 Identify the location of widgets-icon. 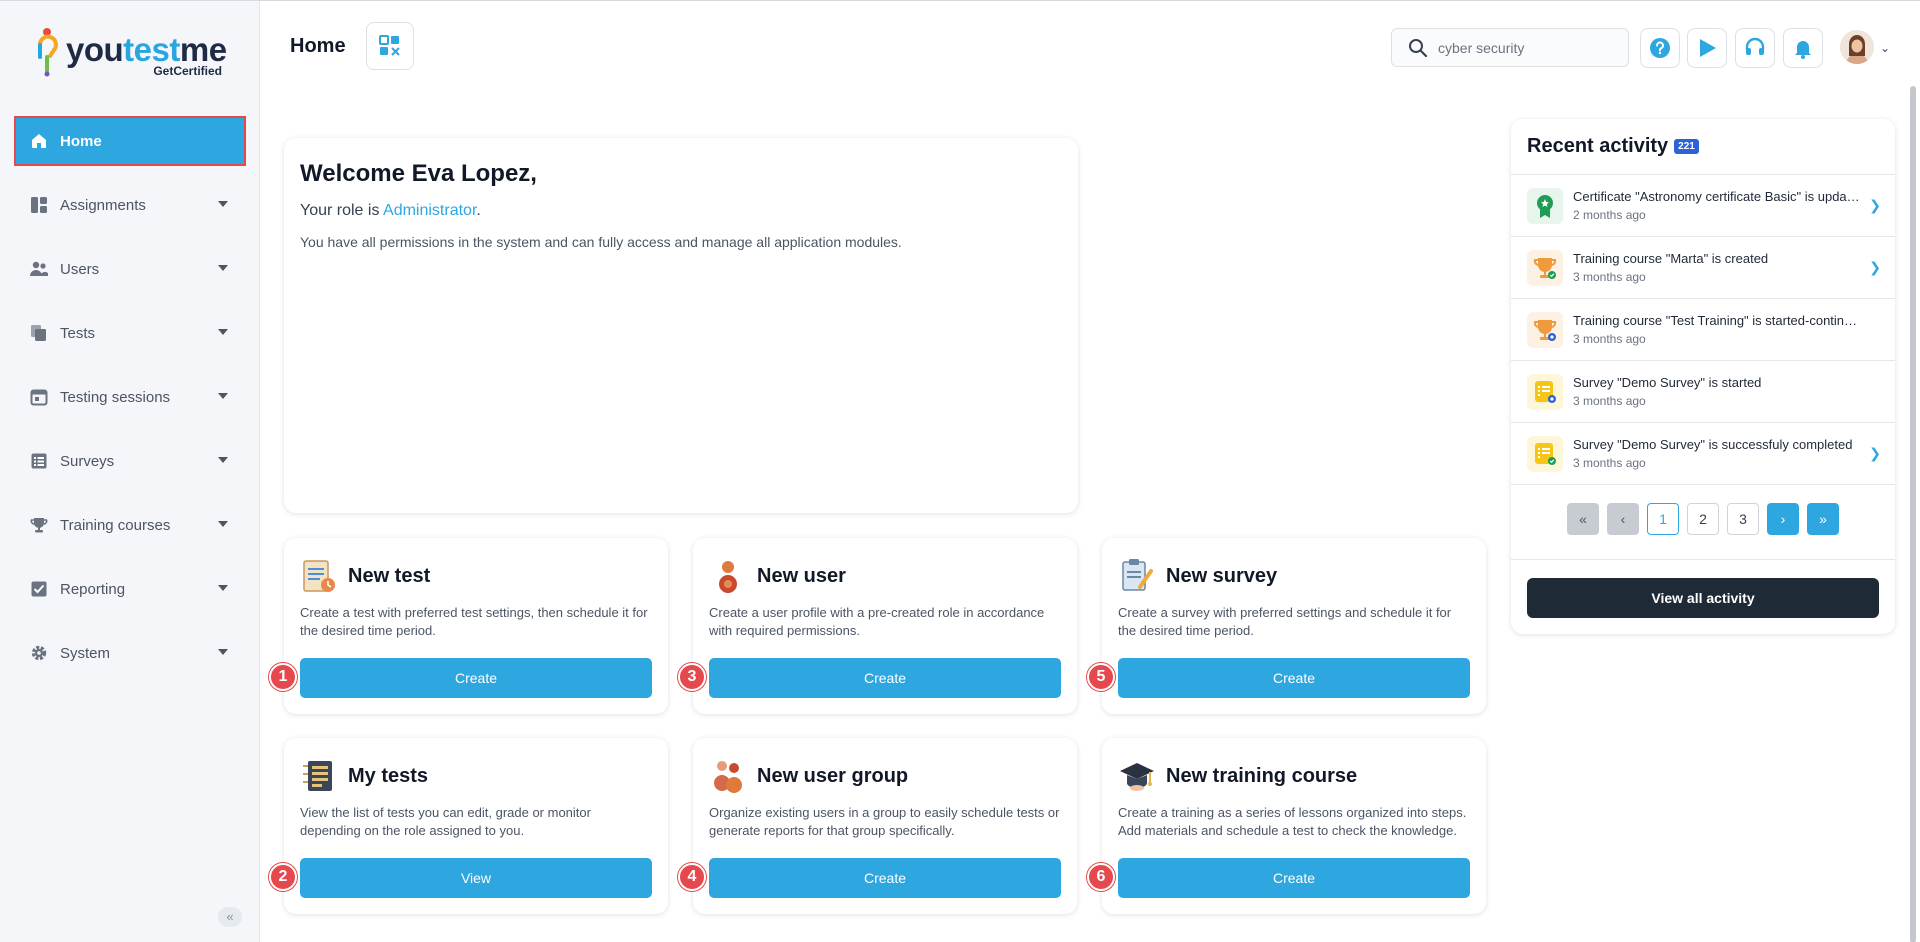
(389, 45).